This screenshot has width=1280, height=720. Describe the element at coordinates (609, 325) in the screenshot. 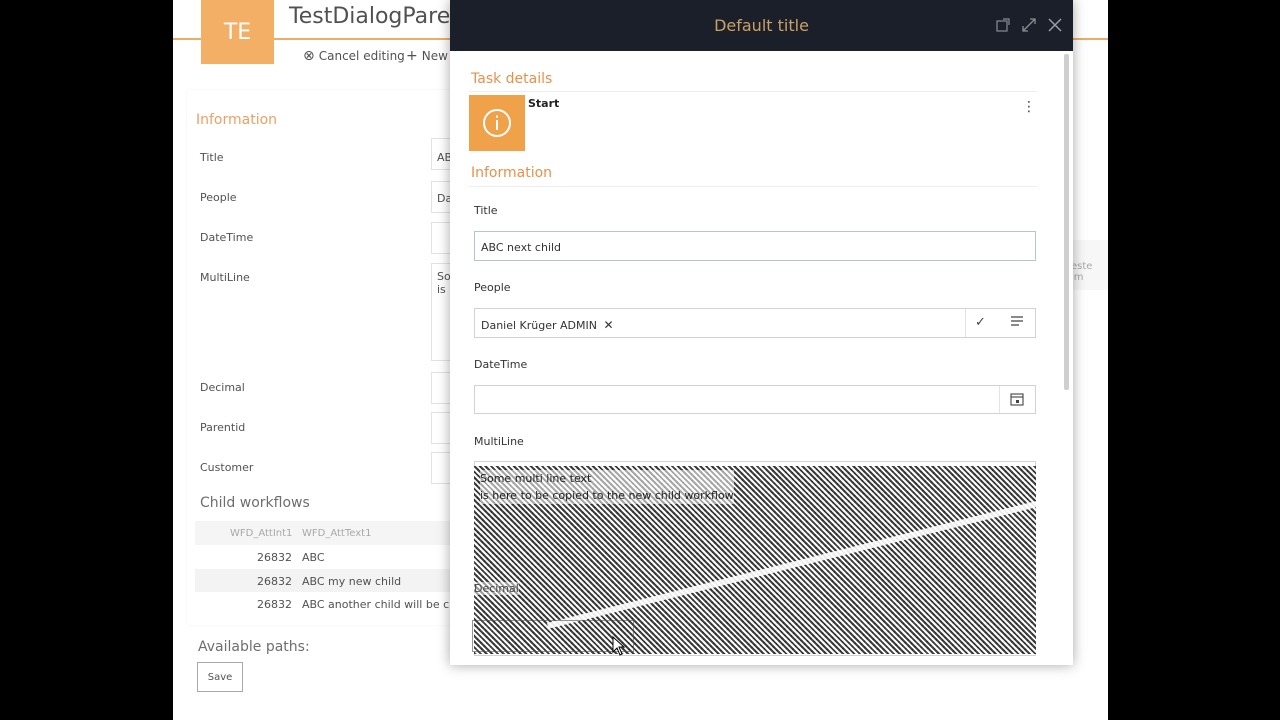

I see `remove-person-icon: ✕` at that location.